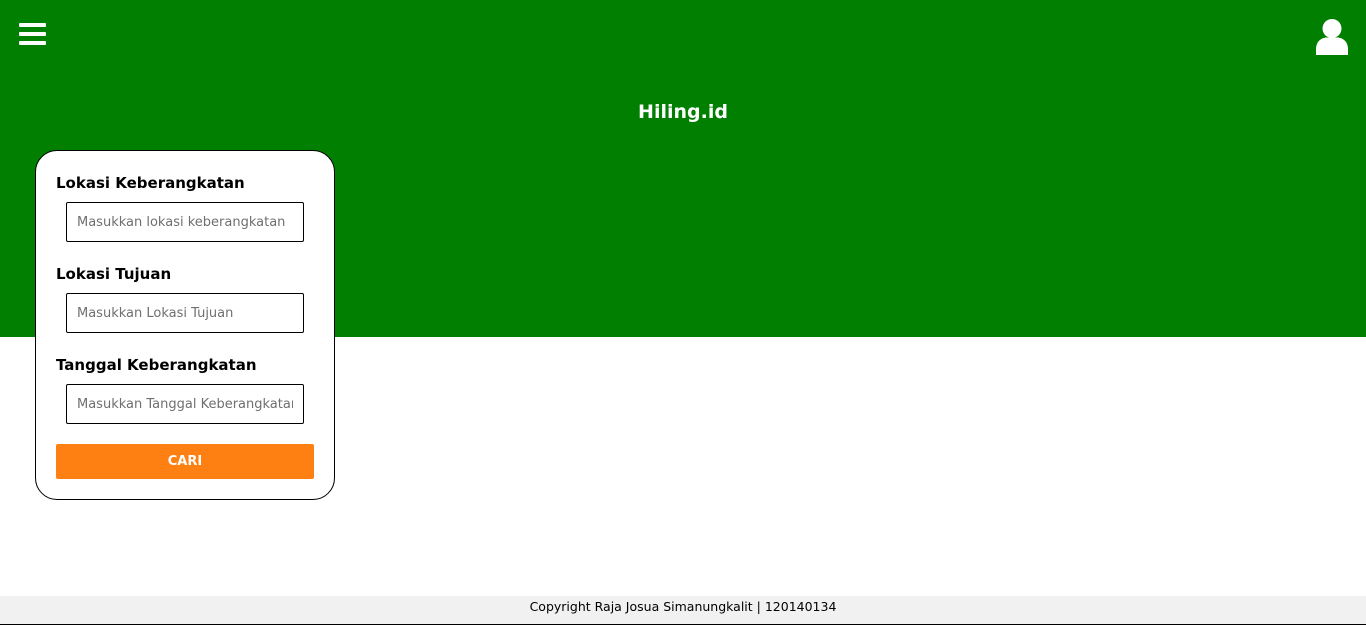 The width and height of the screenshot is (1366, 626). I want to click on destination-input, so click(185, 313).